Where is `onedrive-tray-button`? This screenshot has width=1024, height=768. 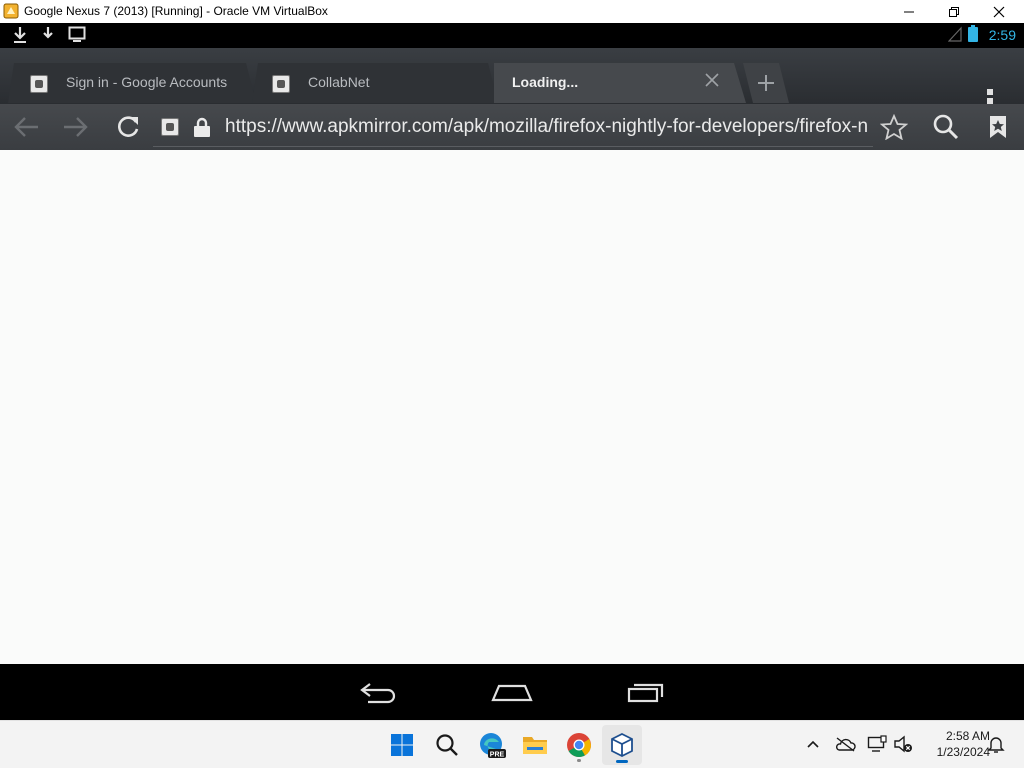 onedrive-tray-button is located at coordinates (845, 744).